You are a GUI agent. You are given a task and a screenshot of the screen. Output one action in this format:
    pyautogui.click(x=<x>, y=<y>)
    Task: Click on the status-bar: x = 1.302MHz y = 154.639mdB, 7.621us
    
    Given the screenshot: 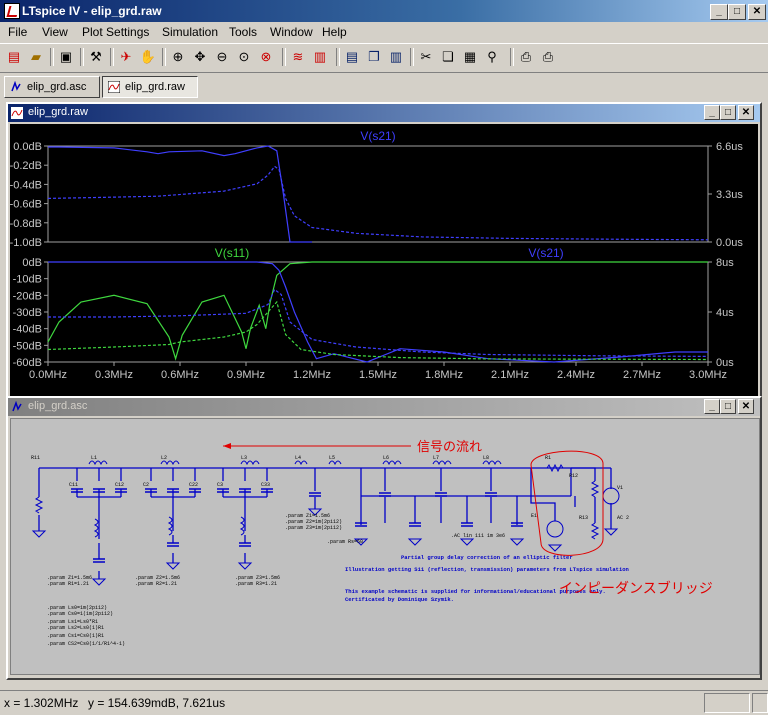 What is the action you would take?
    pyautogui.click(x=384, y=702)
    